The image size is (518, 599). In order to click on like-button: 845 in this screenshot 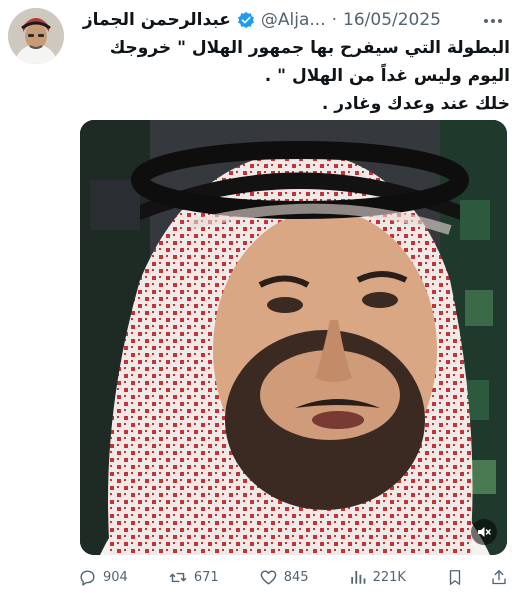, I will do `click(284, 577)`.